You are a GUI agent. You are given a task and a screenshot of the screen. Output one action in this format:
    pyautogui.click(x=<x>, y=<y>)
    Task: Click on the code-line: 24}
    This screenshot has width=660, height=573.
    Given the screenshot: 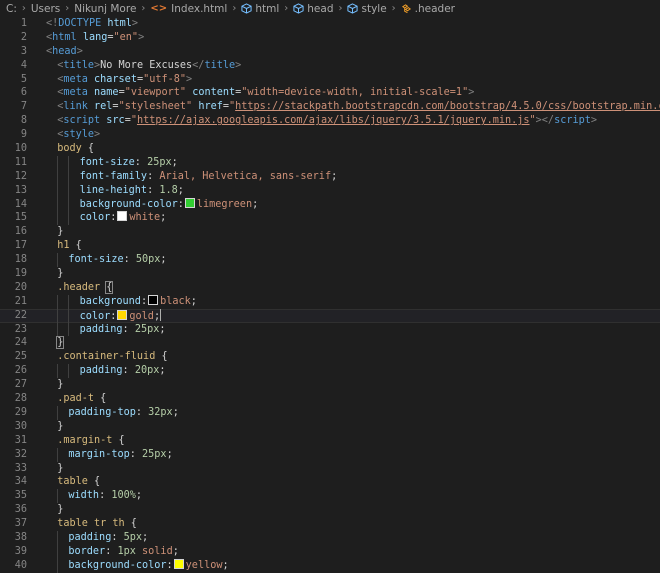 What is the action you would take?
    pyautogui.click(x=330, y=343)
    